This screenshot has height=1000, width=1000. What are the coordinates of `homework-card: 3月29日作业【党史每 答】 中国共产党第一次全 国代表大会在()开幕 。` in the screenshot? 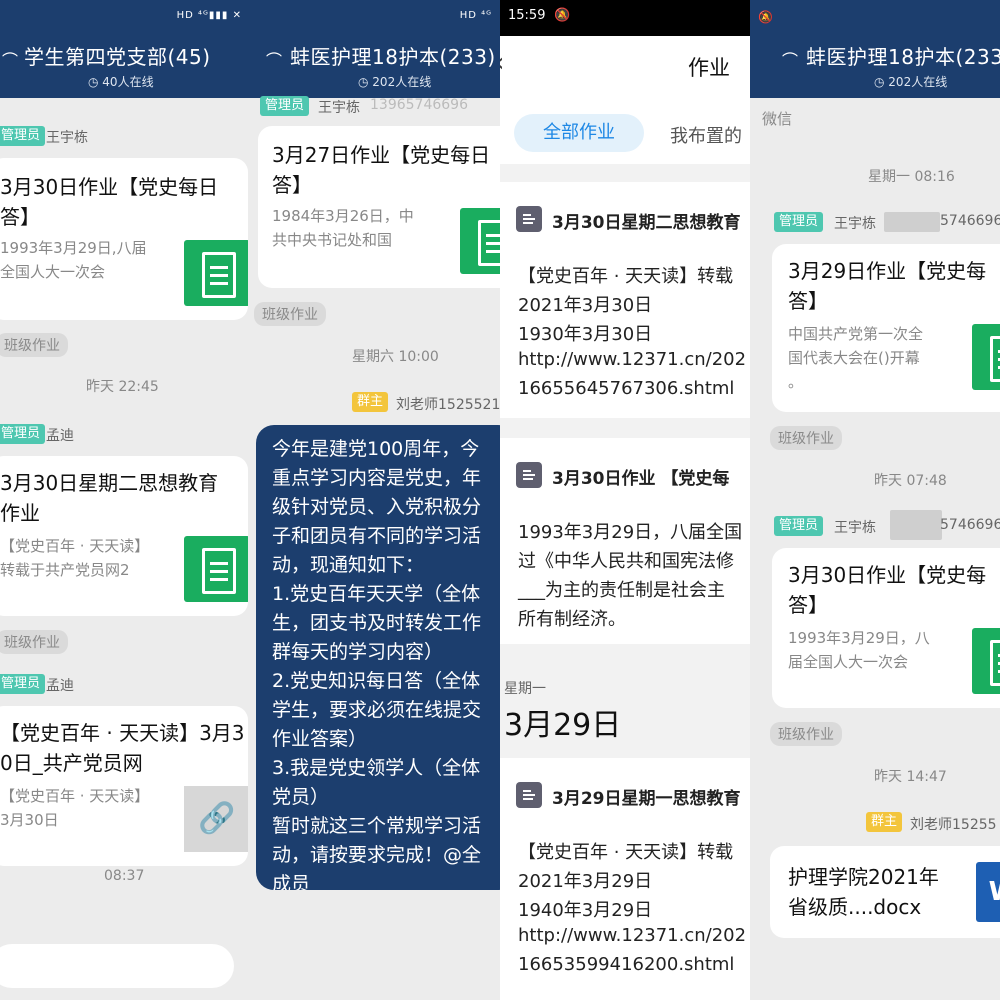 It's located at (886, 328).